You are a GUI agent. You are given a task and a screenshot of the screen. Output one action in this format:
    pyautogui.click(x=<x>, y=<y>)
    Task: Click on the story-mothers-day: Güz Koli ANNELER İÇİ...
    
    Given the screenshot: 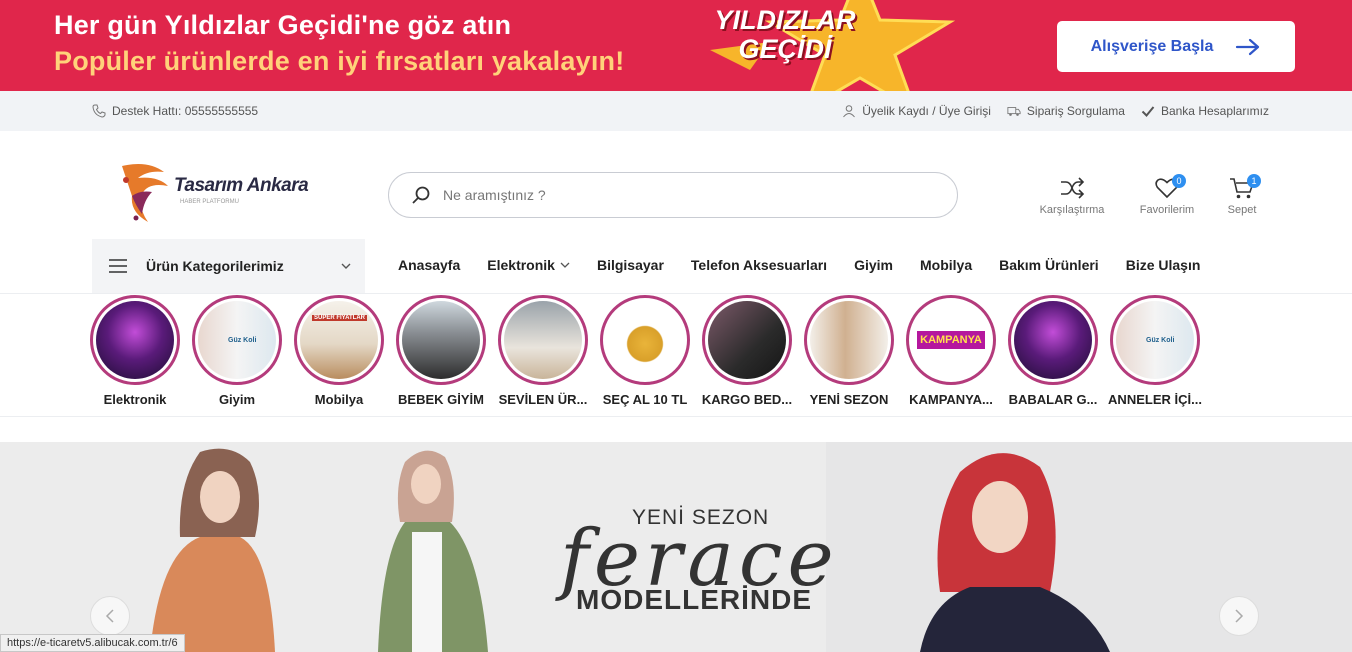 What is the action you would take?
    pyautogui.click(x=1155, y=351)
    